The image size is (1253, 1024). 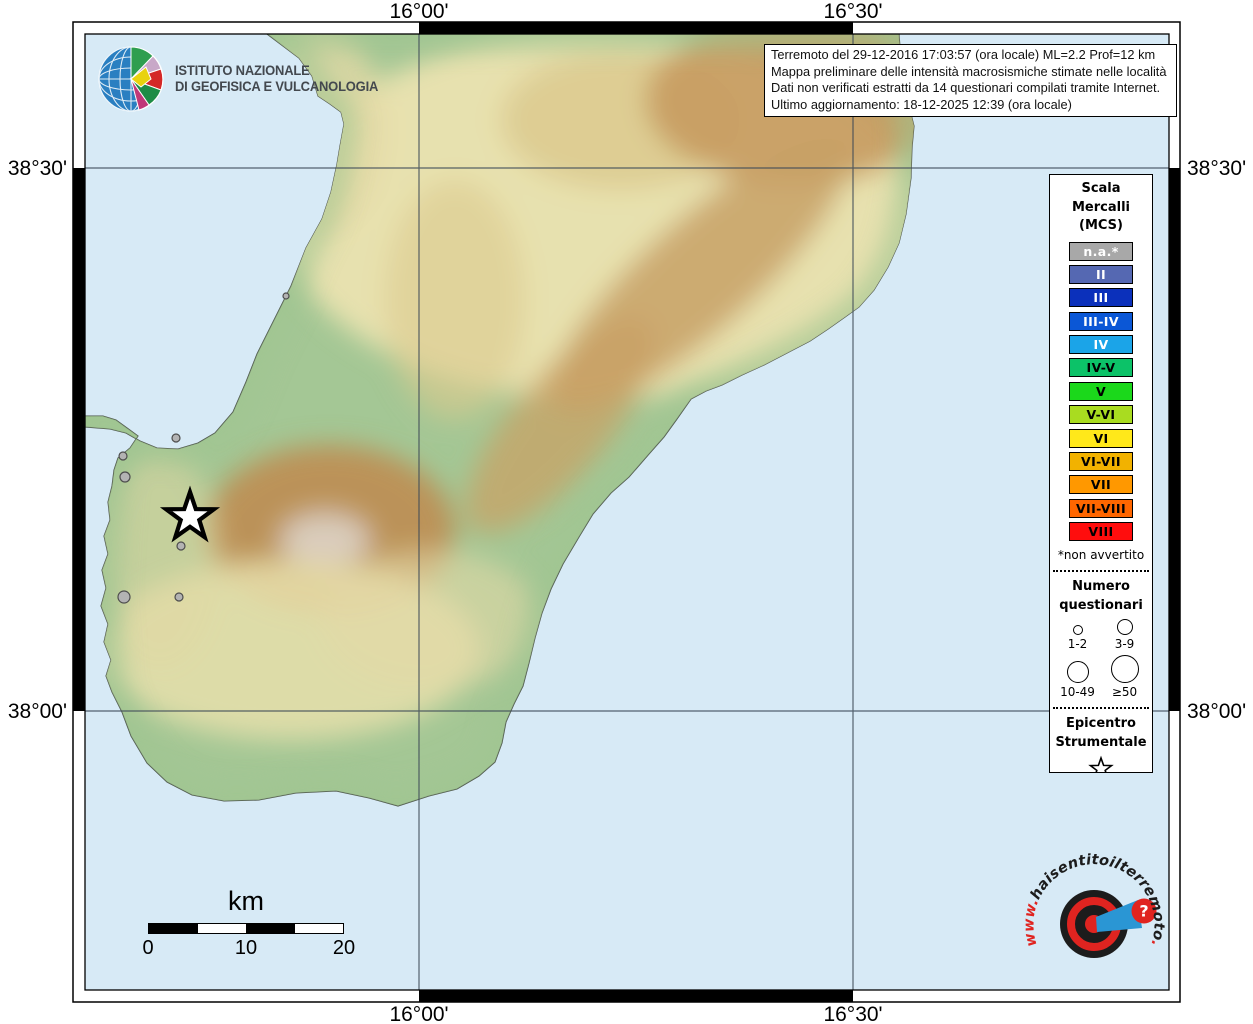 I want to click on q-circle-10-49-icon, so click(x=1077, y=672).